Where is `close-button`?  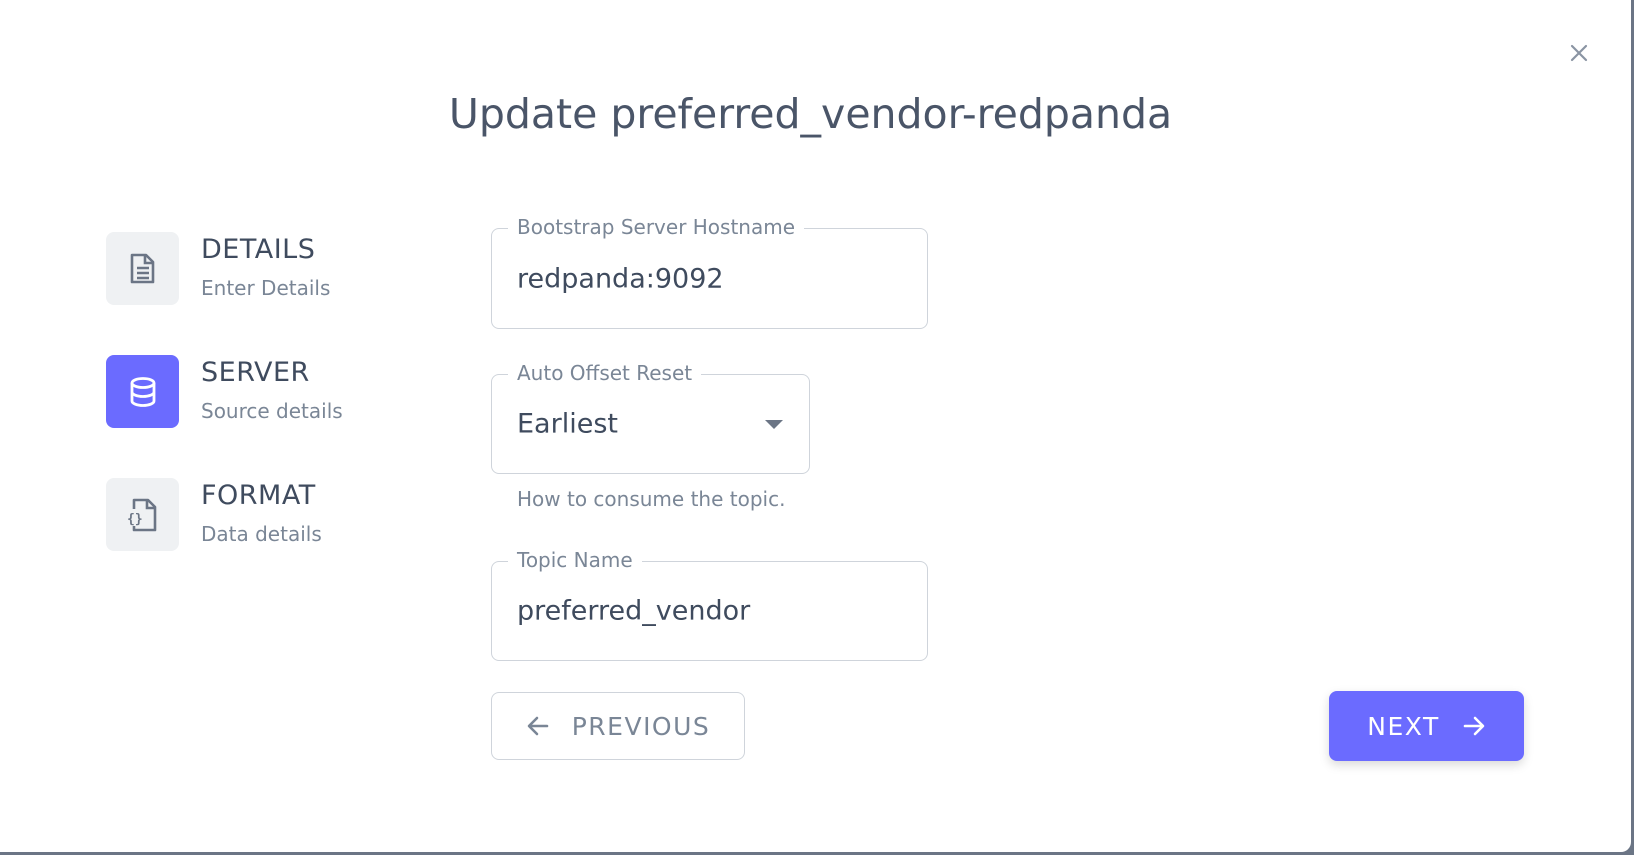
close-button is located at coordinates (1579, 53).